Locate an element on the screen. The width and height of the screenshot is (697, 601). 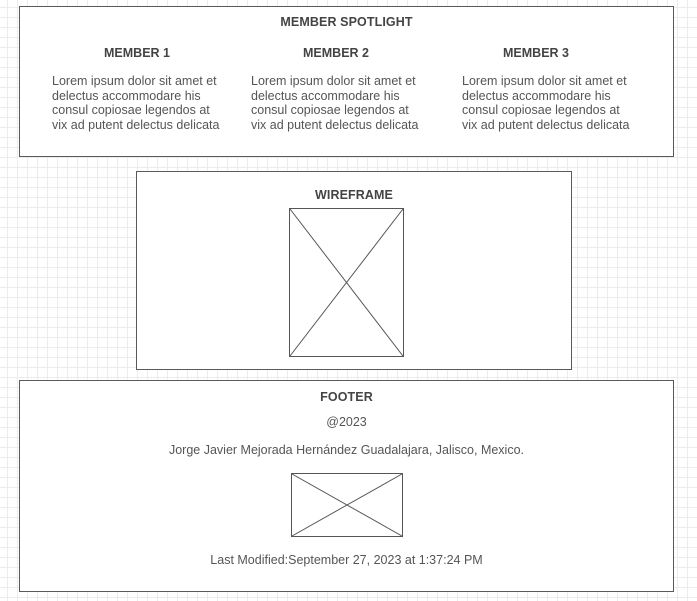
member-spotlight-title: MEMBER SPOTLIGHT is located at coordinates (346, 22).